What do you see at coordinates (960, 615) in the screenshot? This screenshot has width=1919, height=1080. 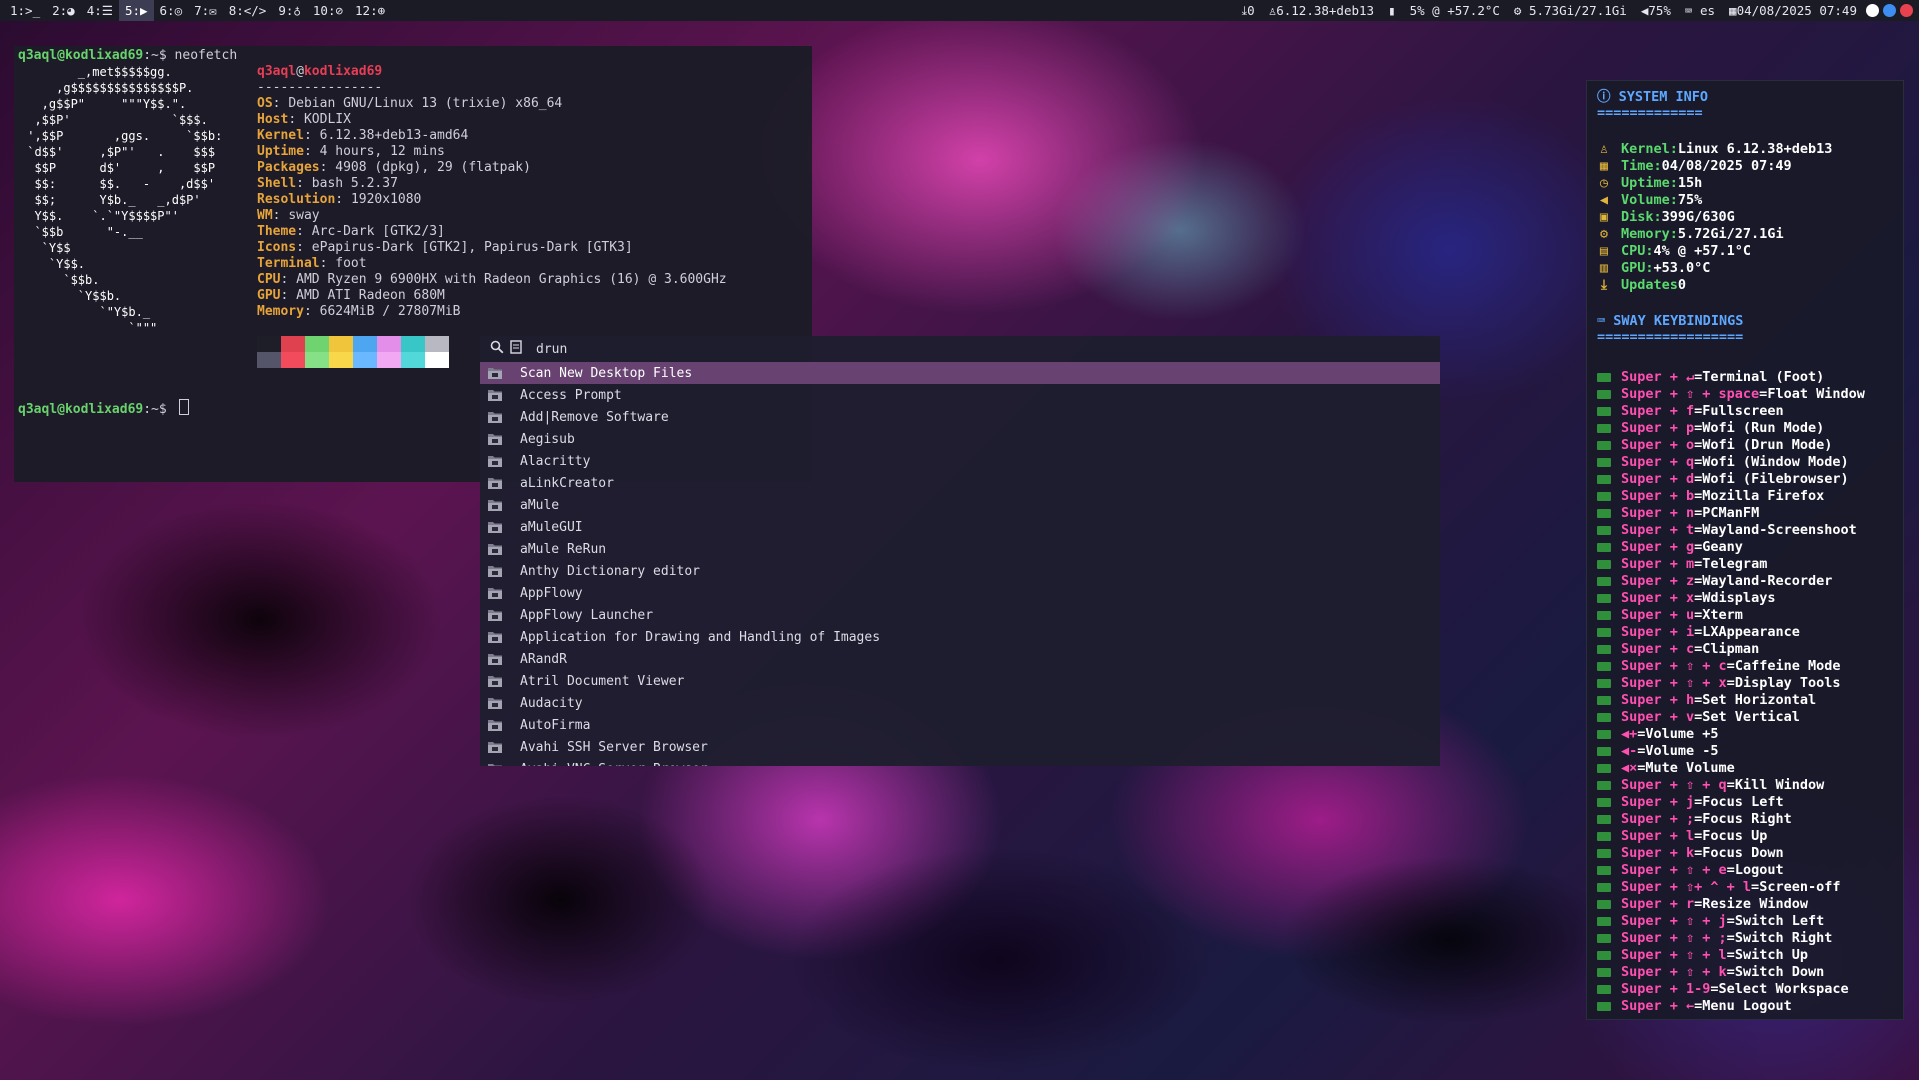 I see `launcher-item: AppFlowy Launcher` at bounding box center [960, 615].